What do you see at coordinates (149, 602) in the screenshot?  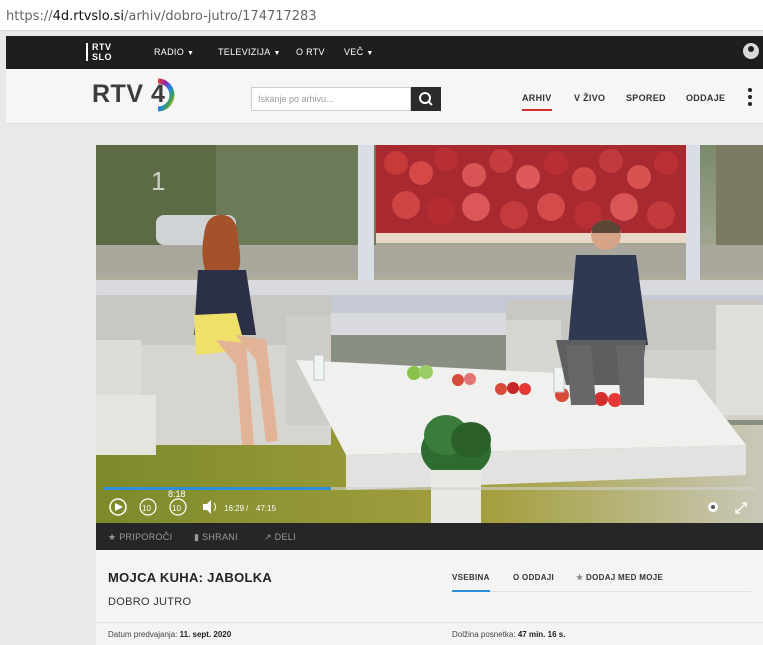 I see `show-name: DOBRO JUTRO` at bounding box center [149, 602].